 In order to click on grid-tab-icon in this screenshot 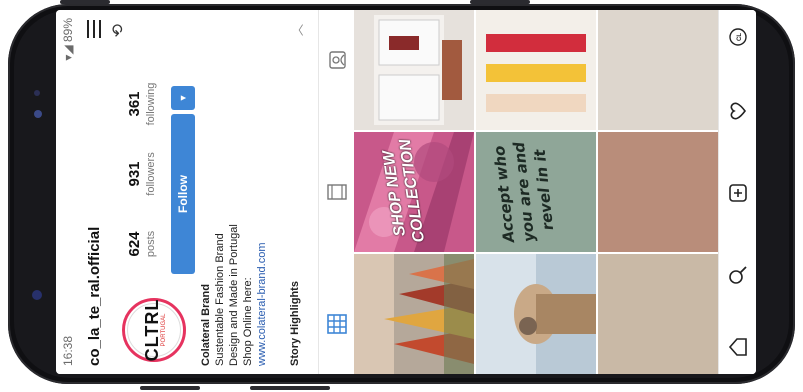, I will do `click(337, 324)`.